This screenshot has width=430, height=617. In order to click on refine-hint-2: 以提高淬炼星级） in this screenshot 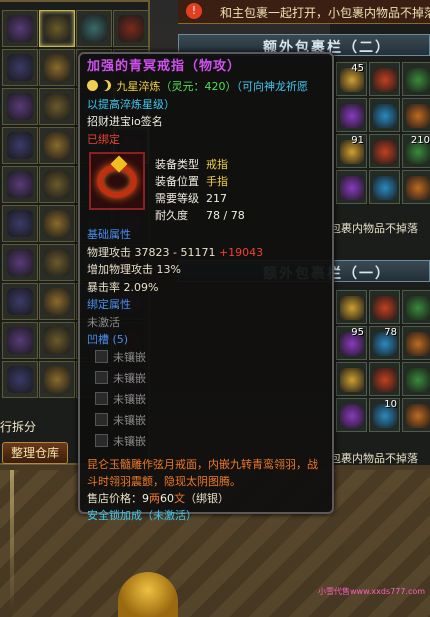, I will do `click(131, 104)`.